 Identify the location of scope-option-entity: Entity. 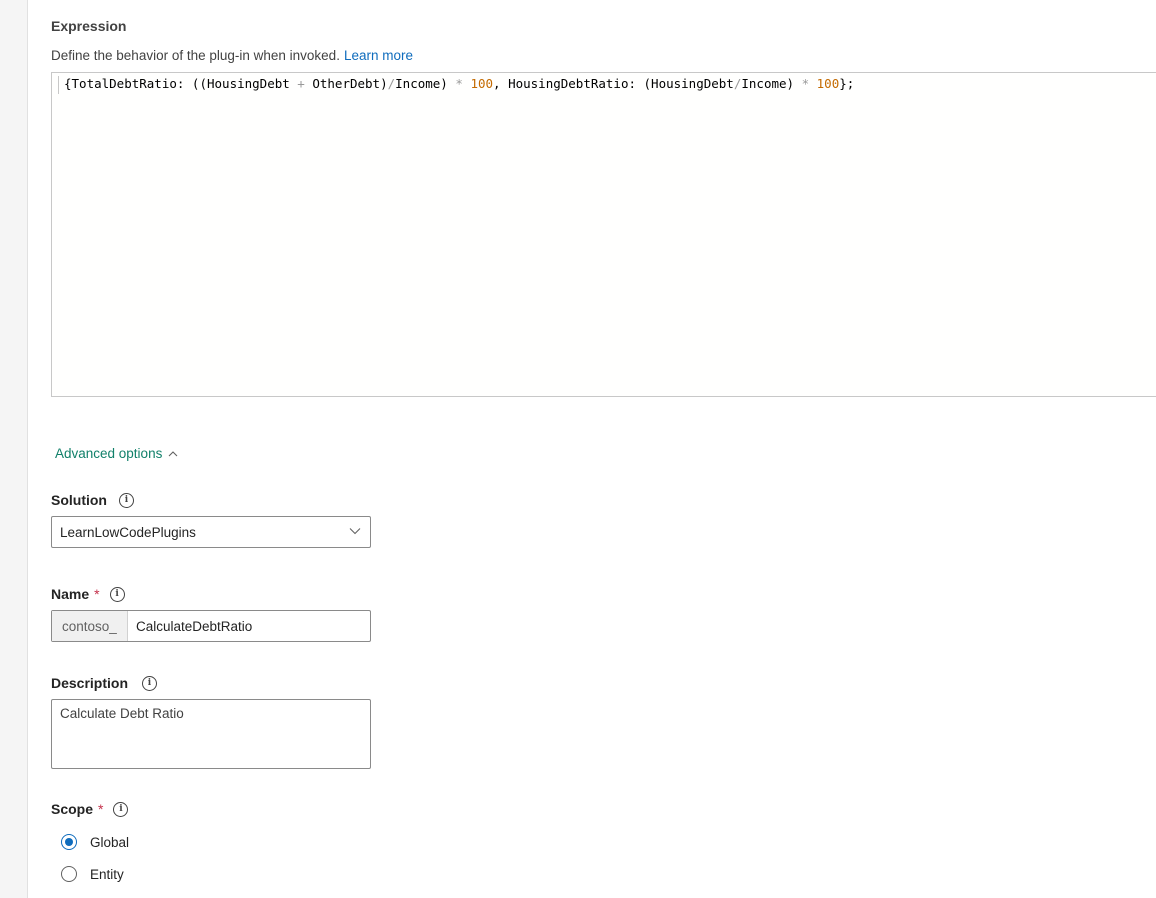
(92, 874).